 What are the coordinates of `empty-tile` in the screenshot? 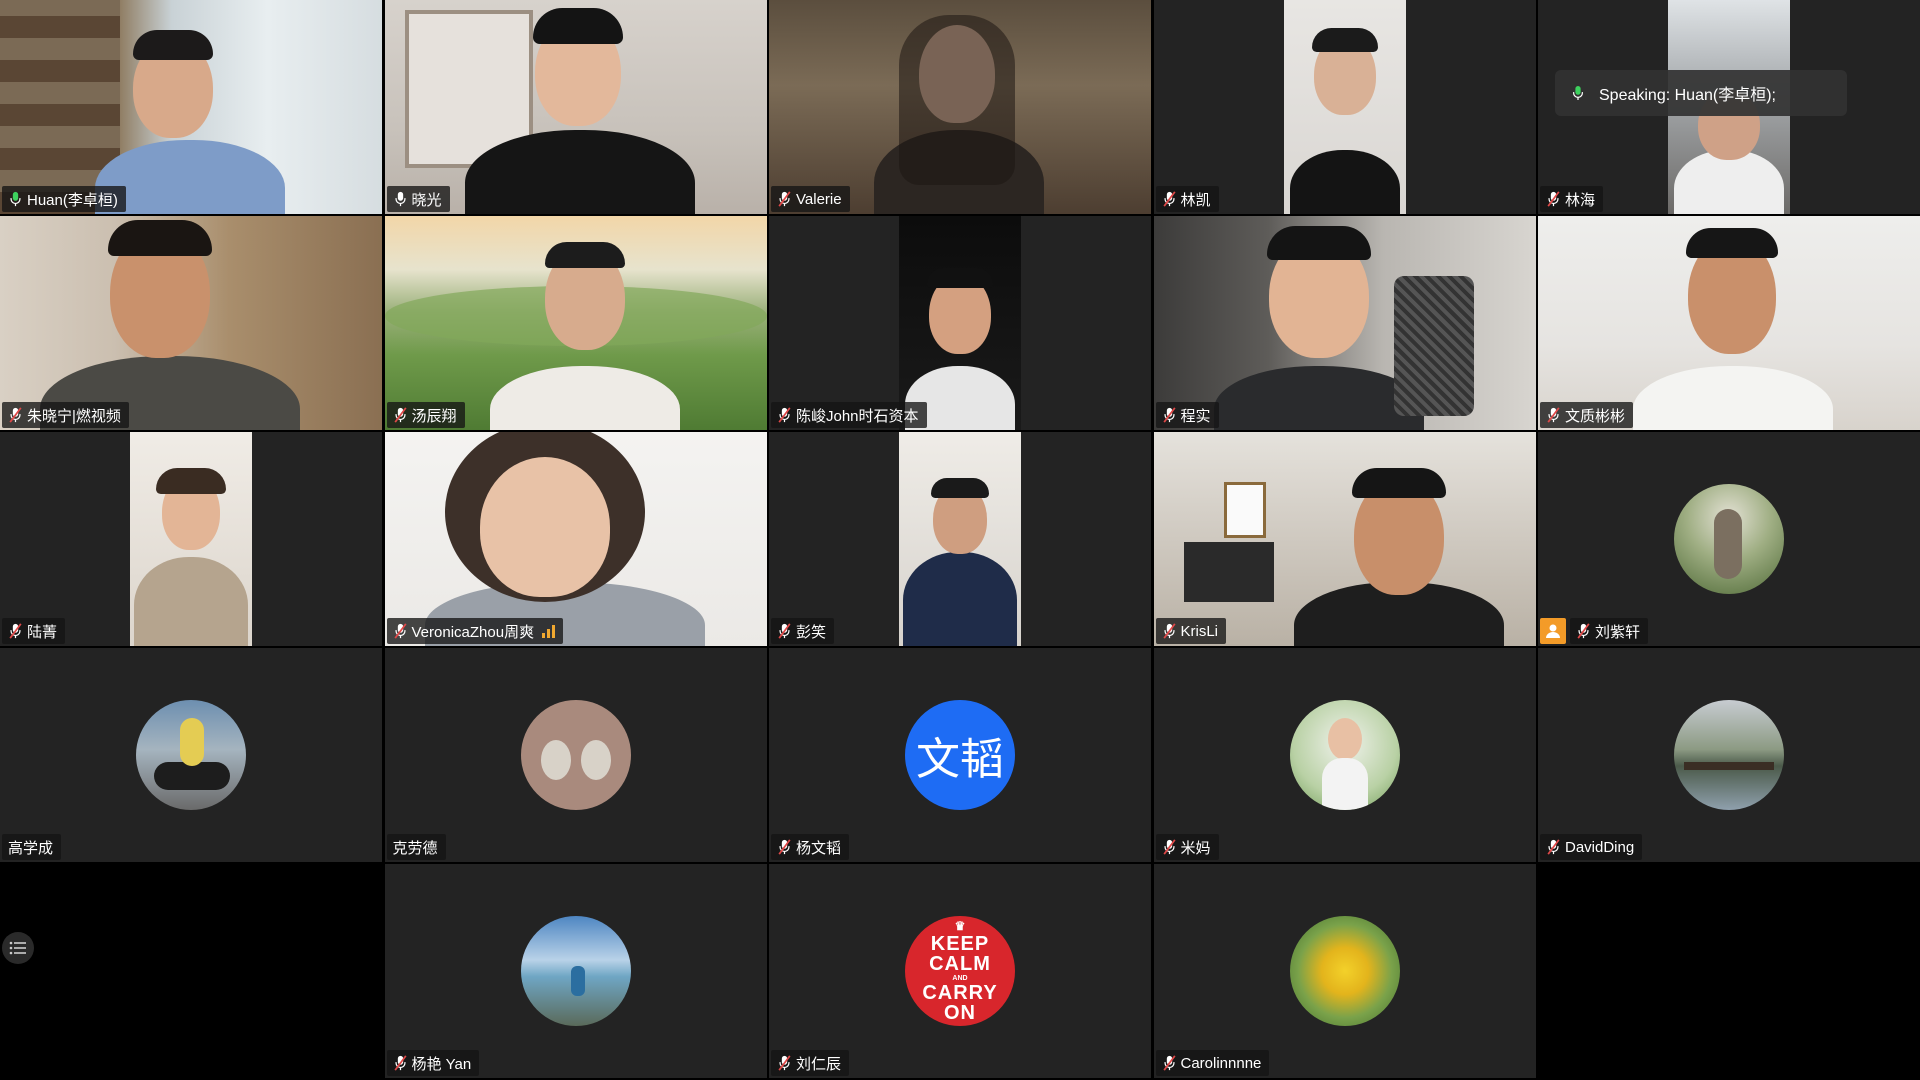 It's located at (191, 971).